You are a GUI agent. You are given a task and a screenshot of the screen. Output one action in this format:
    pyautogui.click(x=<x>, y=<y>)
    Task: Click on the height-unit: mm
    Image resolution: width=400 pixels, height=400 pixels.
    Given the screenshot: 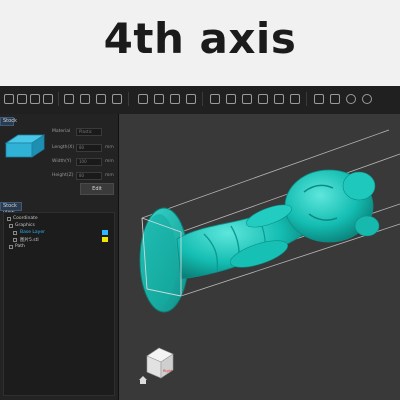 What is the action you would take?
    pyautogui.click(x=109, y=175)
    